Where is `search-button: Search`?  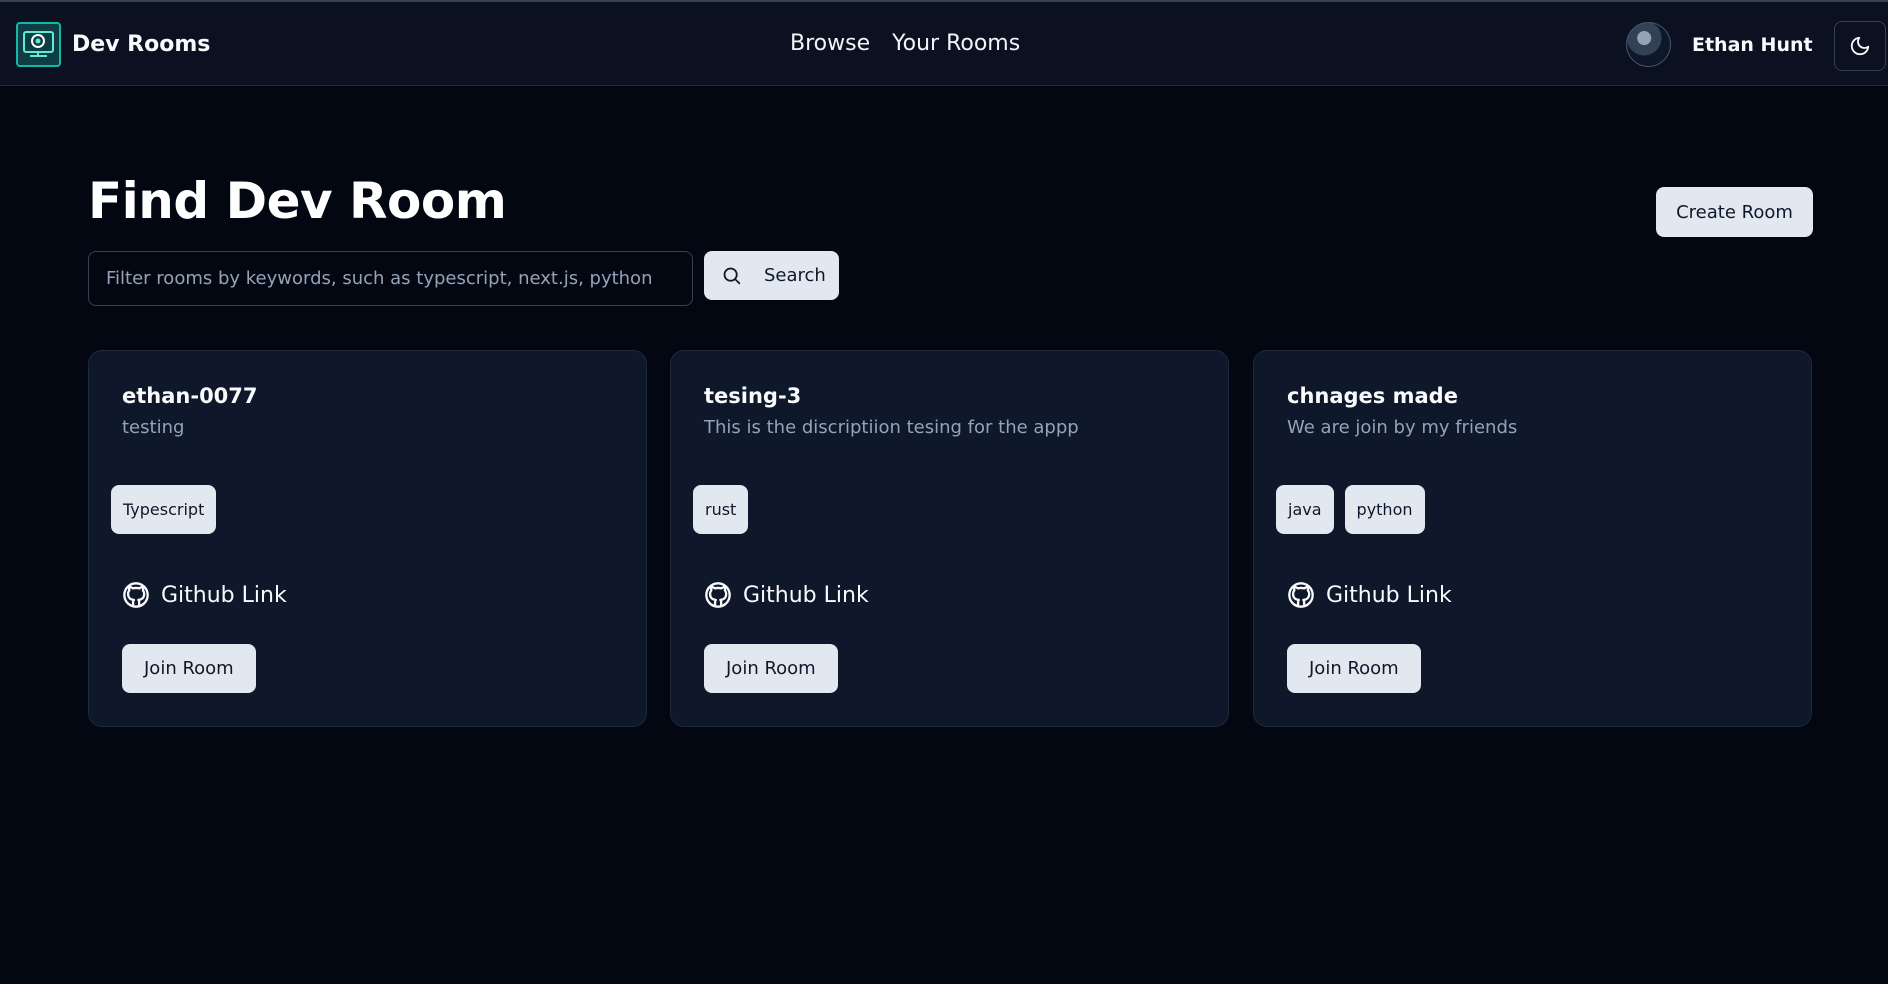
search-button: Search is located at coordinates (771, 275).